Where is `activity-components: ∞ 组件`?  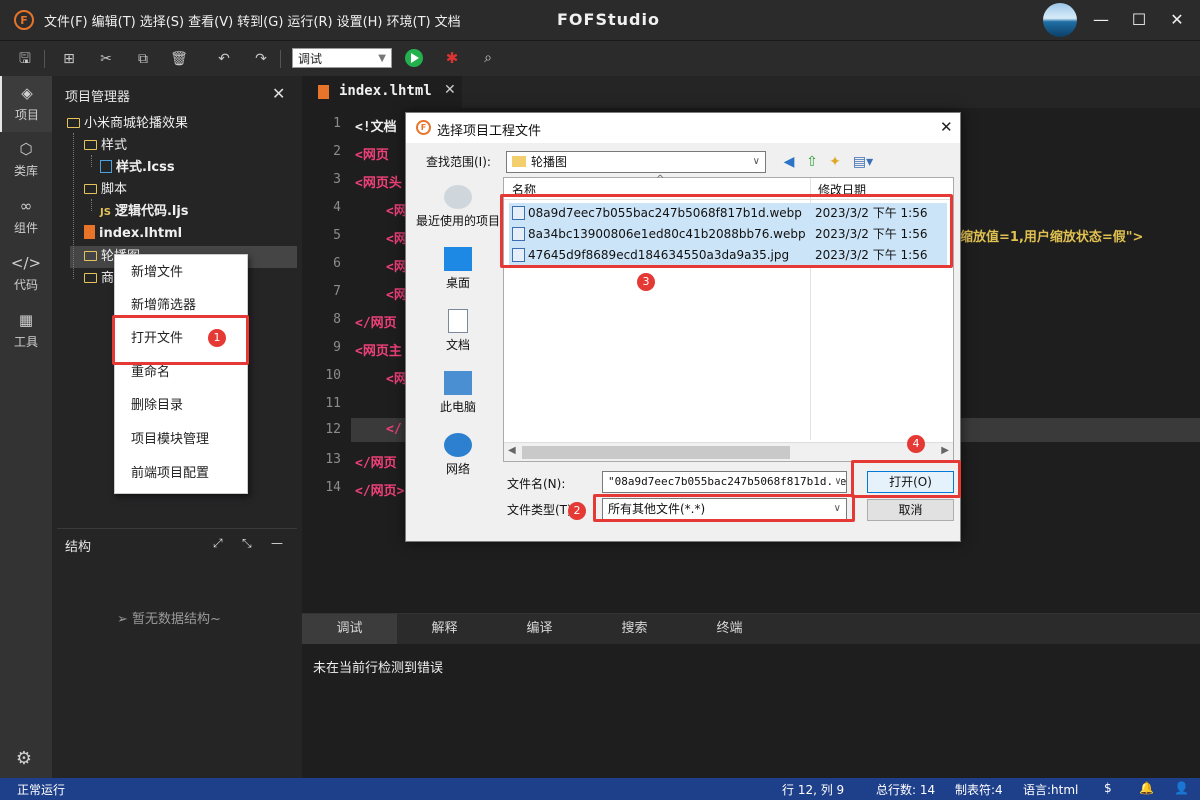 activity-components: ∞ 组件 is located at coordinates (26, 217).